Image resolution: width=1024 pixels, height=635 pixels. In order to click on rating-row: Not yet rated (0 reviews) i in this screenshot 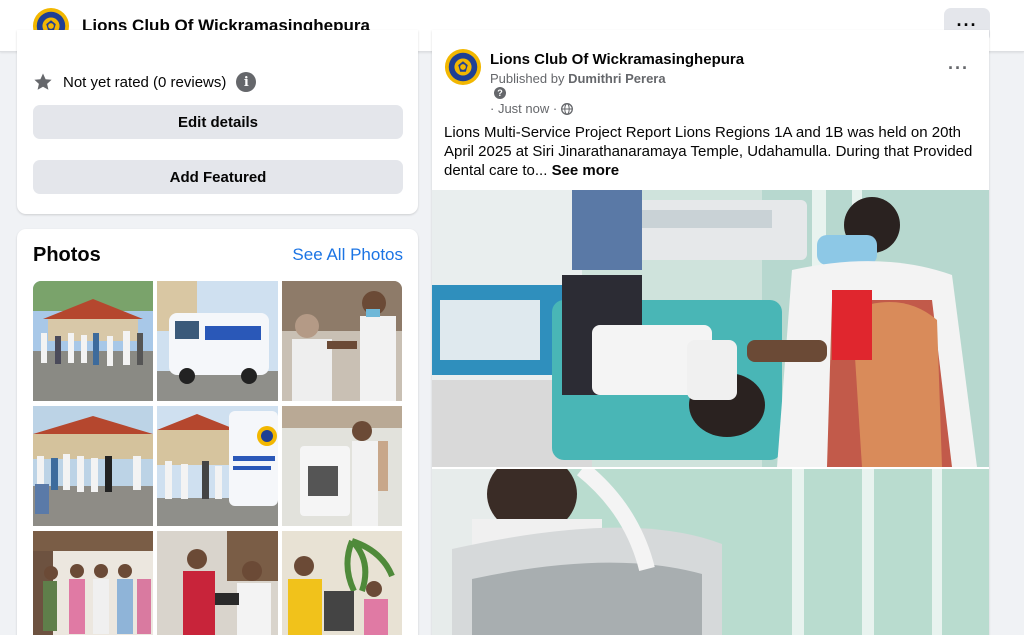, I will do `click(145, 82)`.